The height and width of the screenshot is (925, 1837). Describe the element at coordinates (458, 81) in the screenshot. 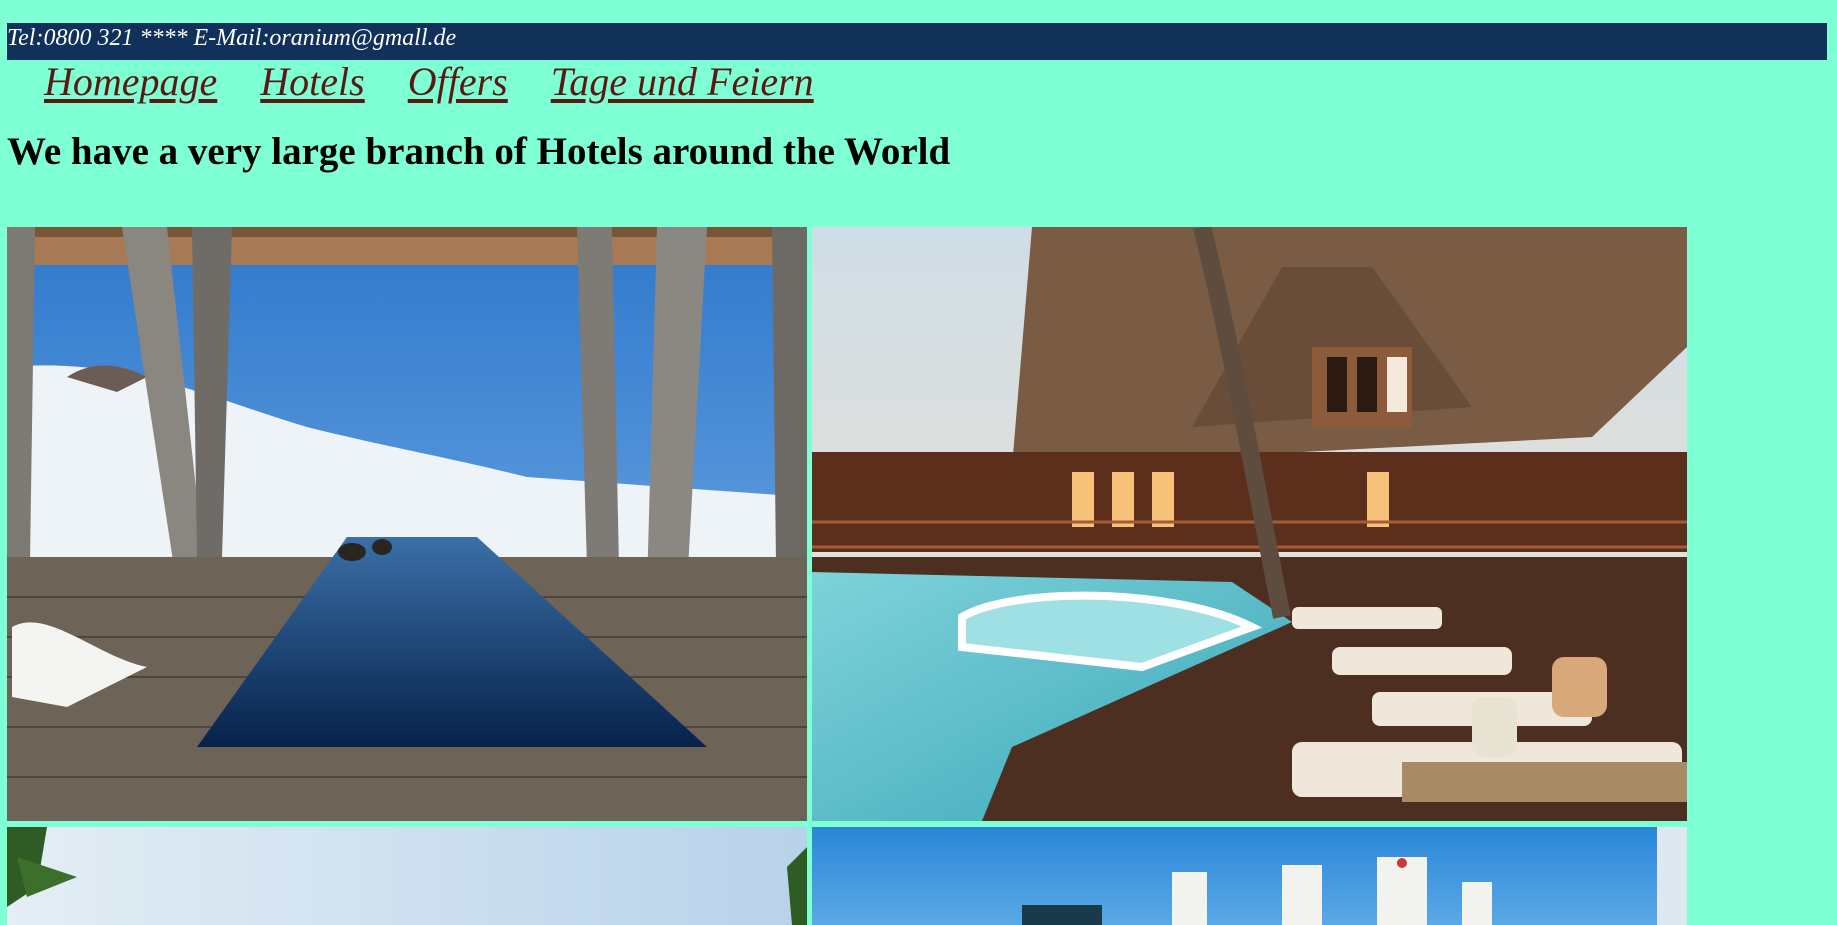

I see `nav-link-offers: Offers` at that location.